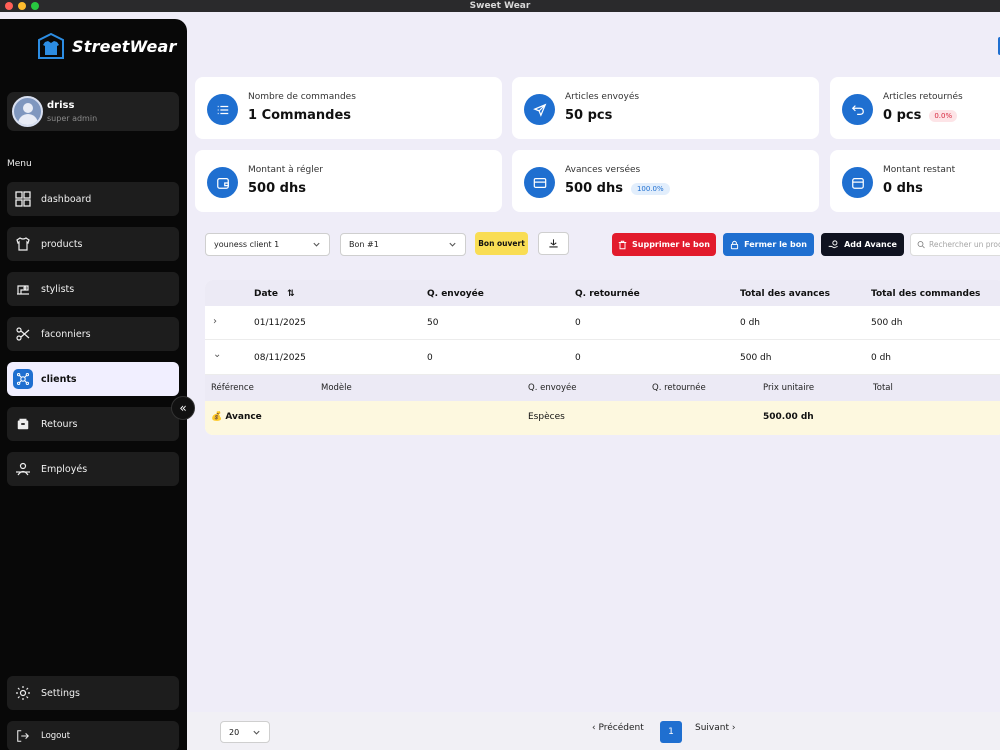 The image size is (1000, 750). Describe the element at coordinates (336, 388) in the screenshot. I see `detail-header-model: Modèle` at that location.